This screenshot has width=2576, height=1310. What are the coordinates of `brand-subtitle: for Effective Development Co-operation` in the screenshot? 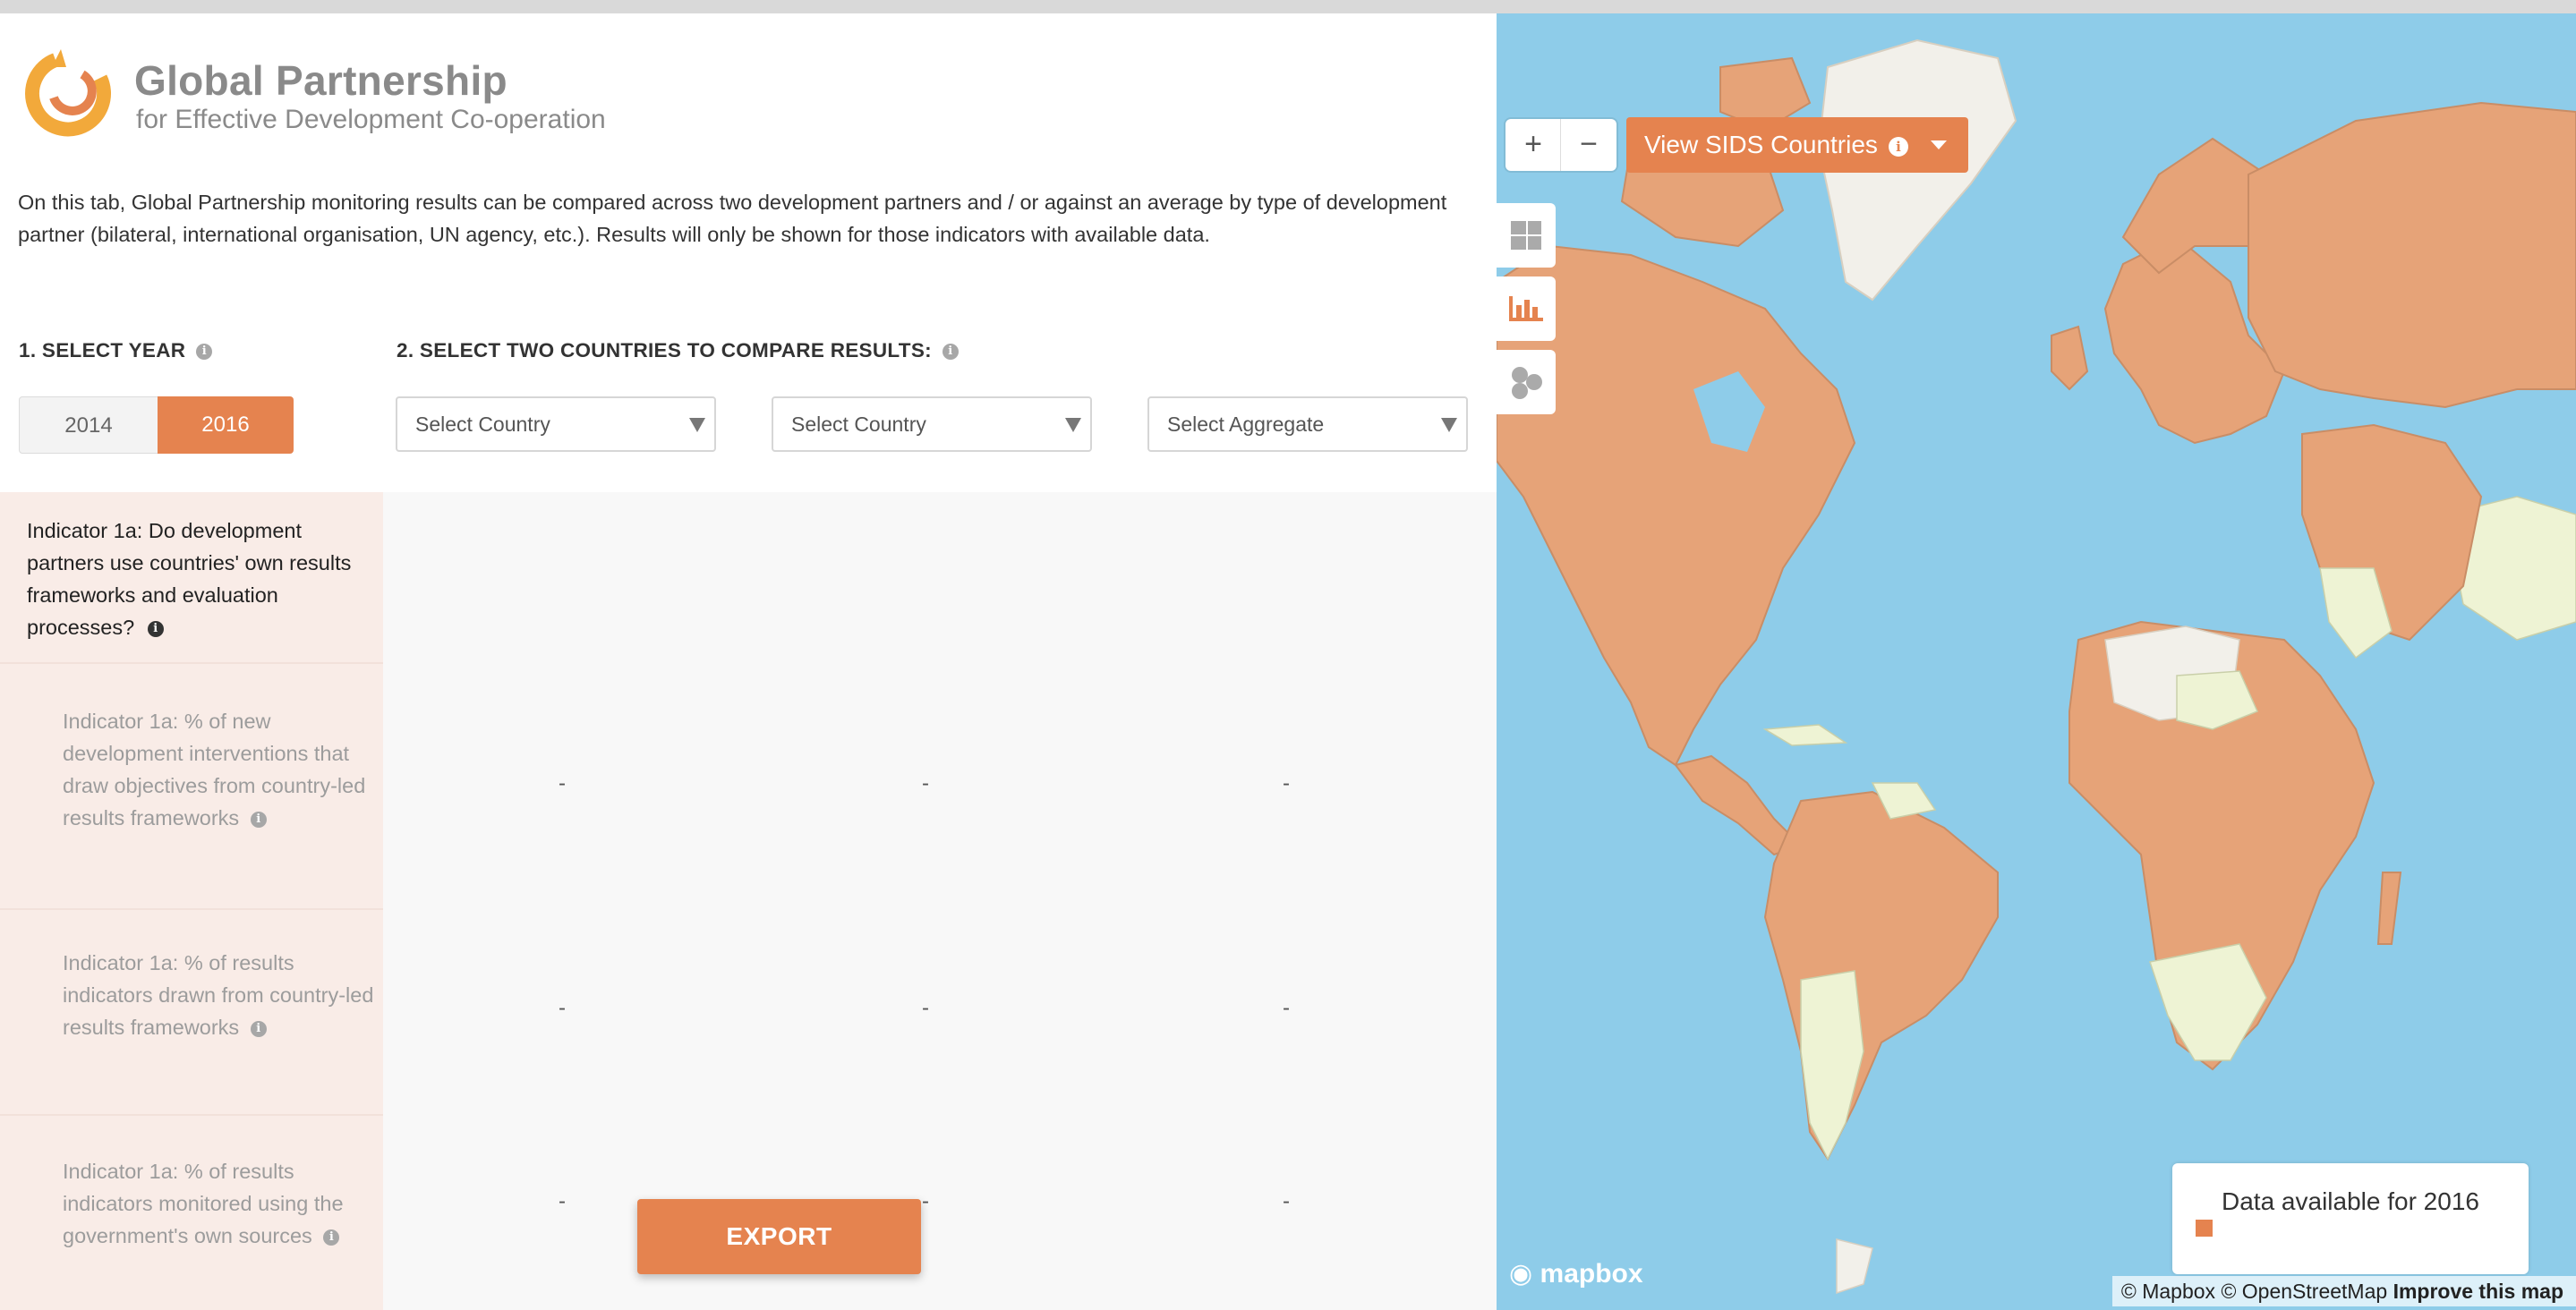 It's located at (371, 119).